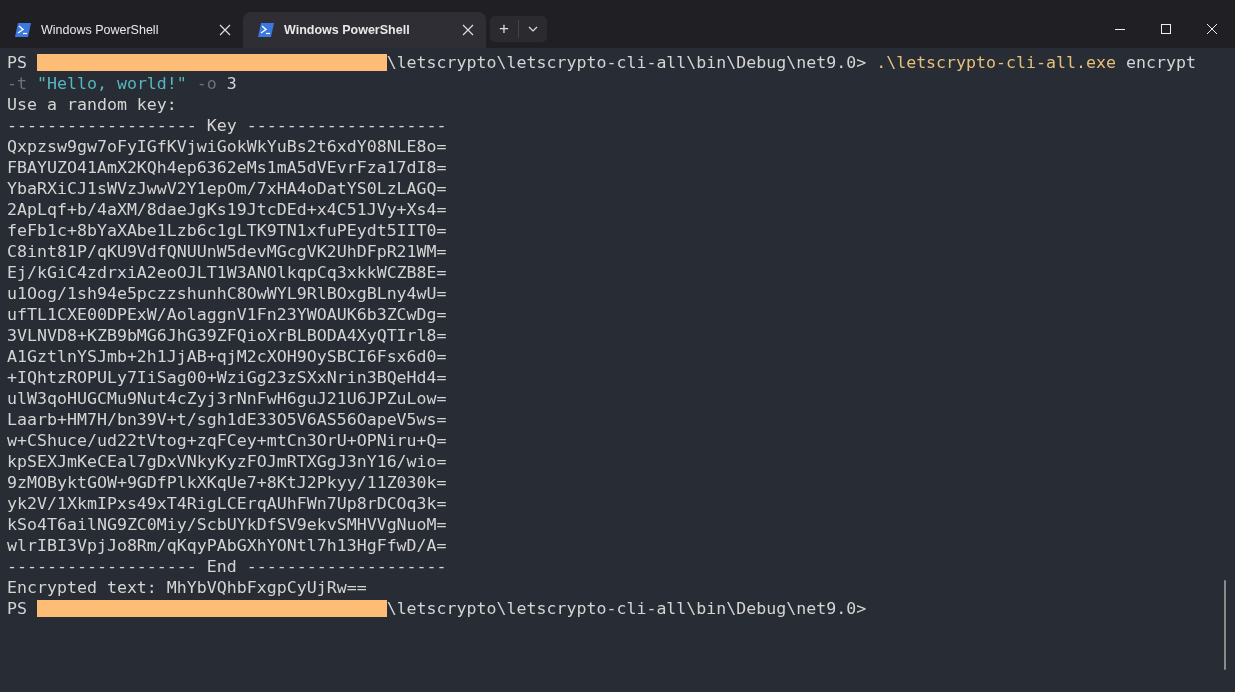  What do you see at coordinates (227, 461) in the screenshot?
I see `terminal-text: kpSEXJmKeCEal7gDxVNkyKyzFOJmRTXGgJ3nY16/wio=` at bounding box center [227, 461].